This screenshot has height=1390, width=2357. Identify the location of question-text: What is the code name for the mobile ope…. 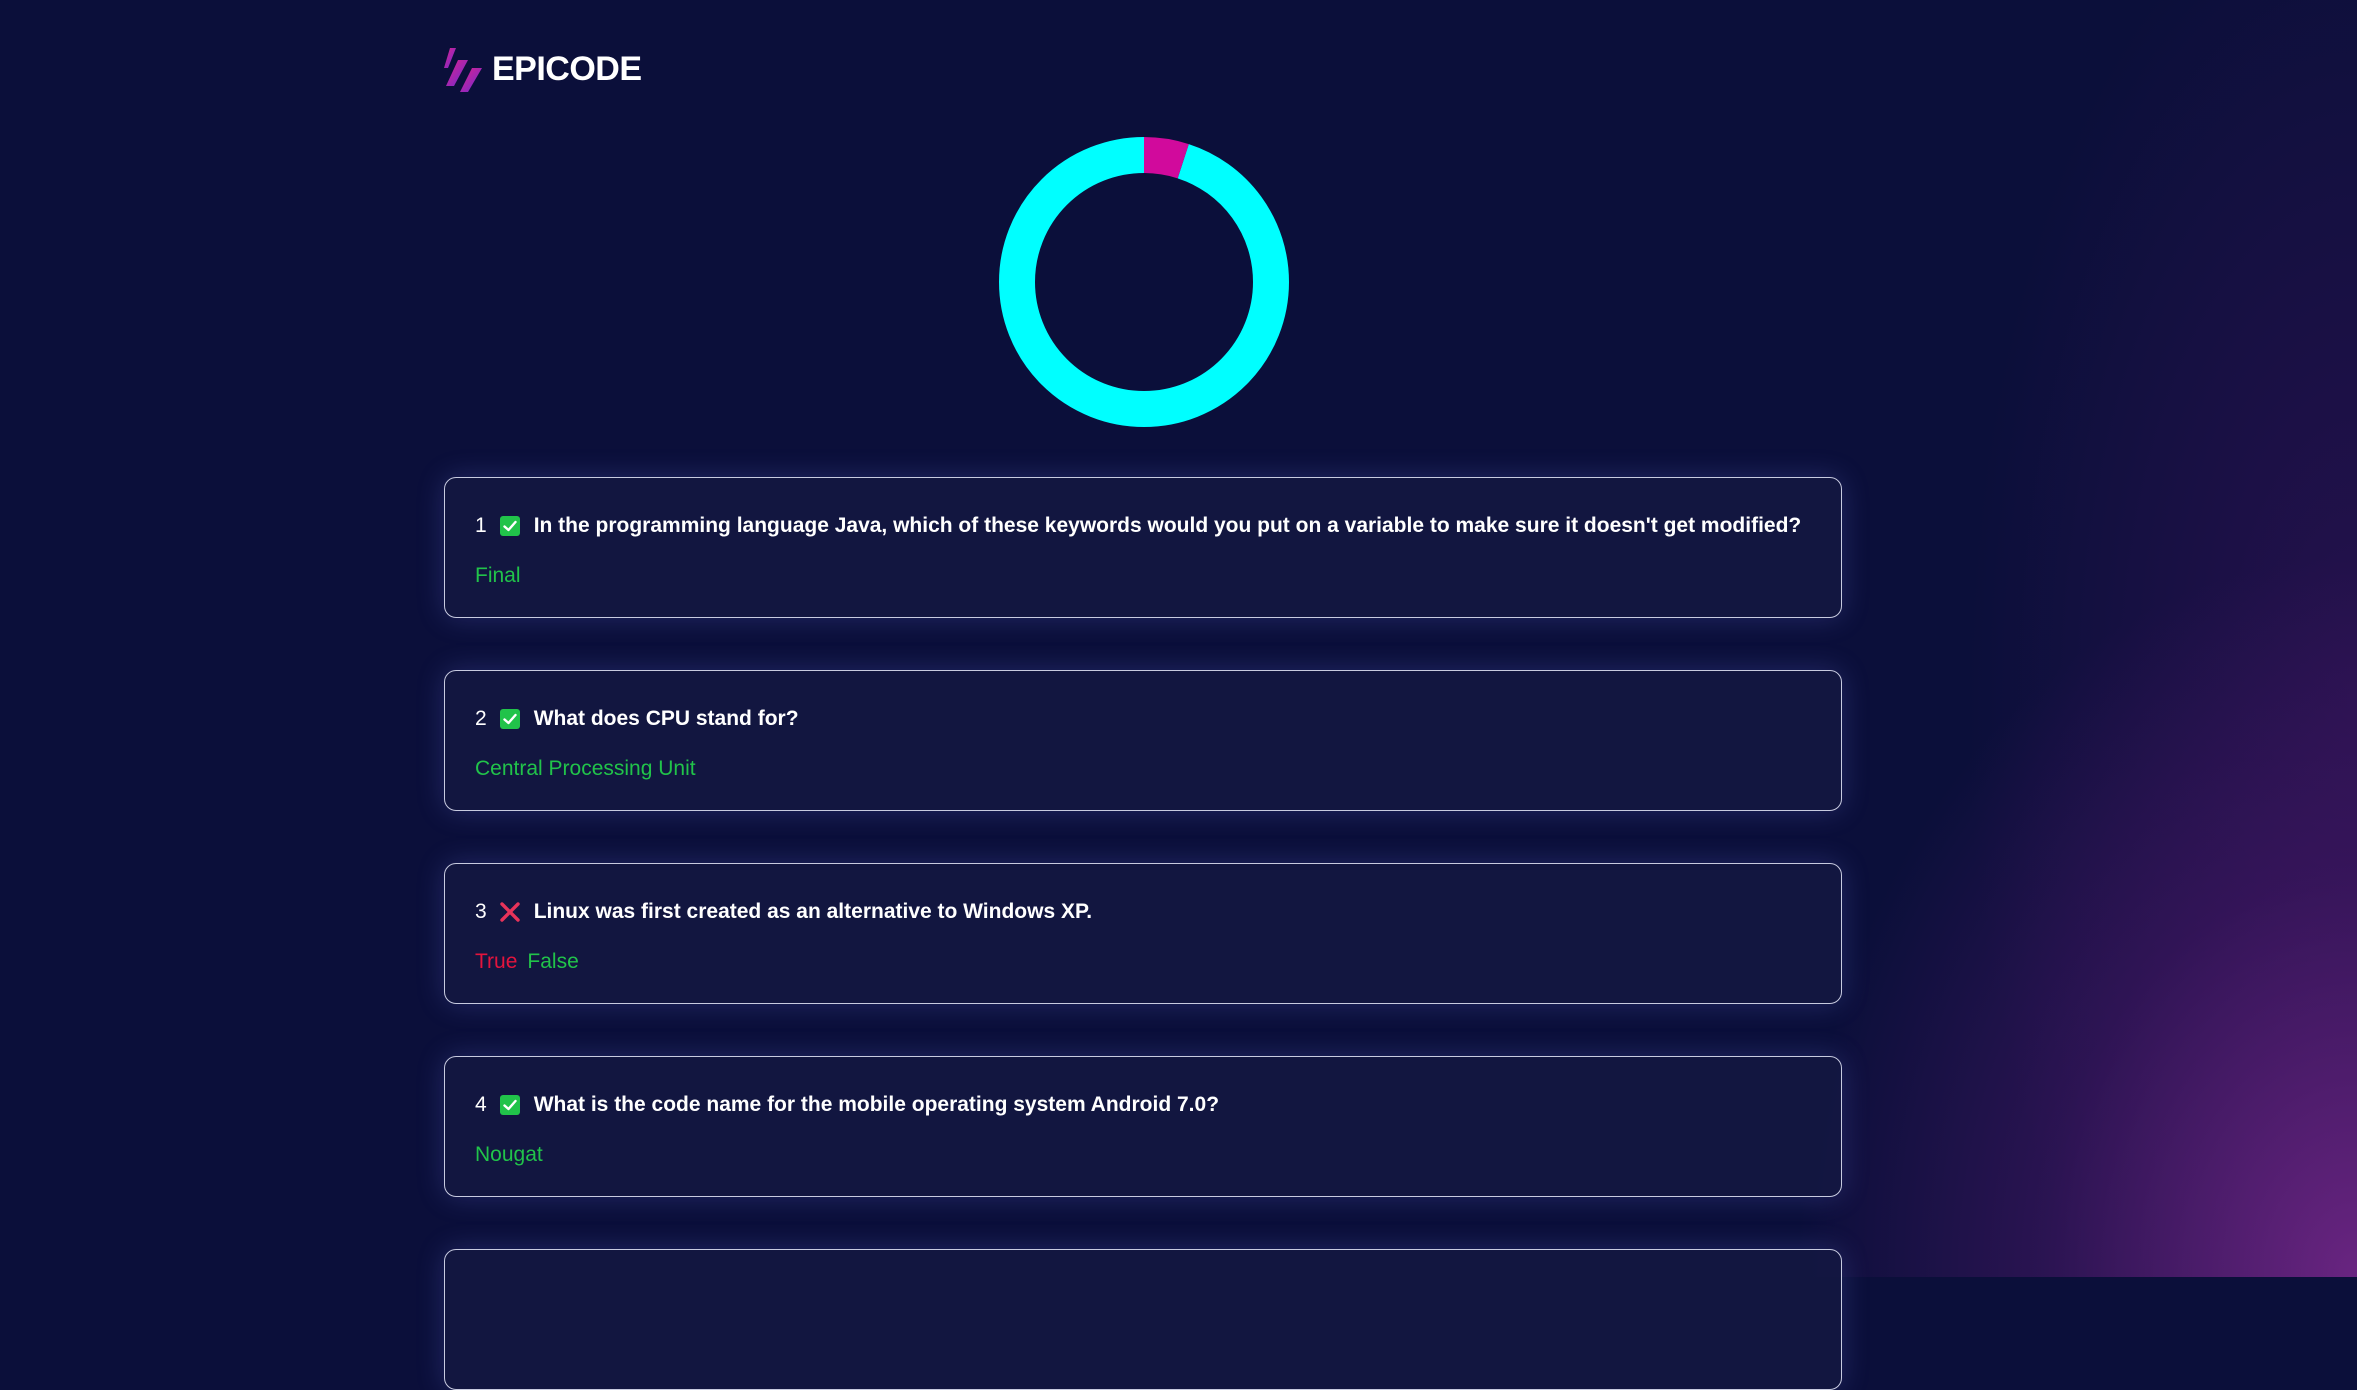
(876, 1104).